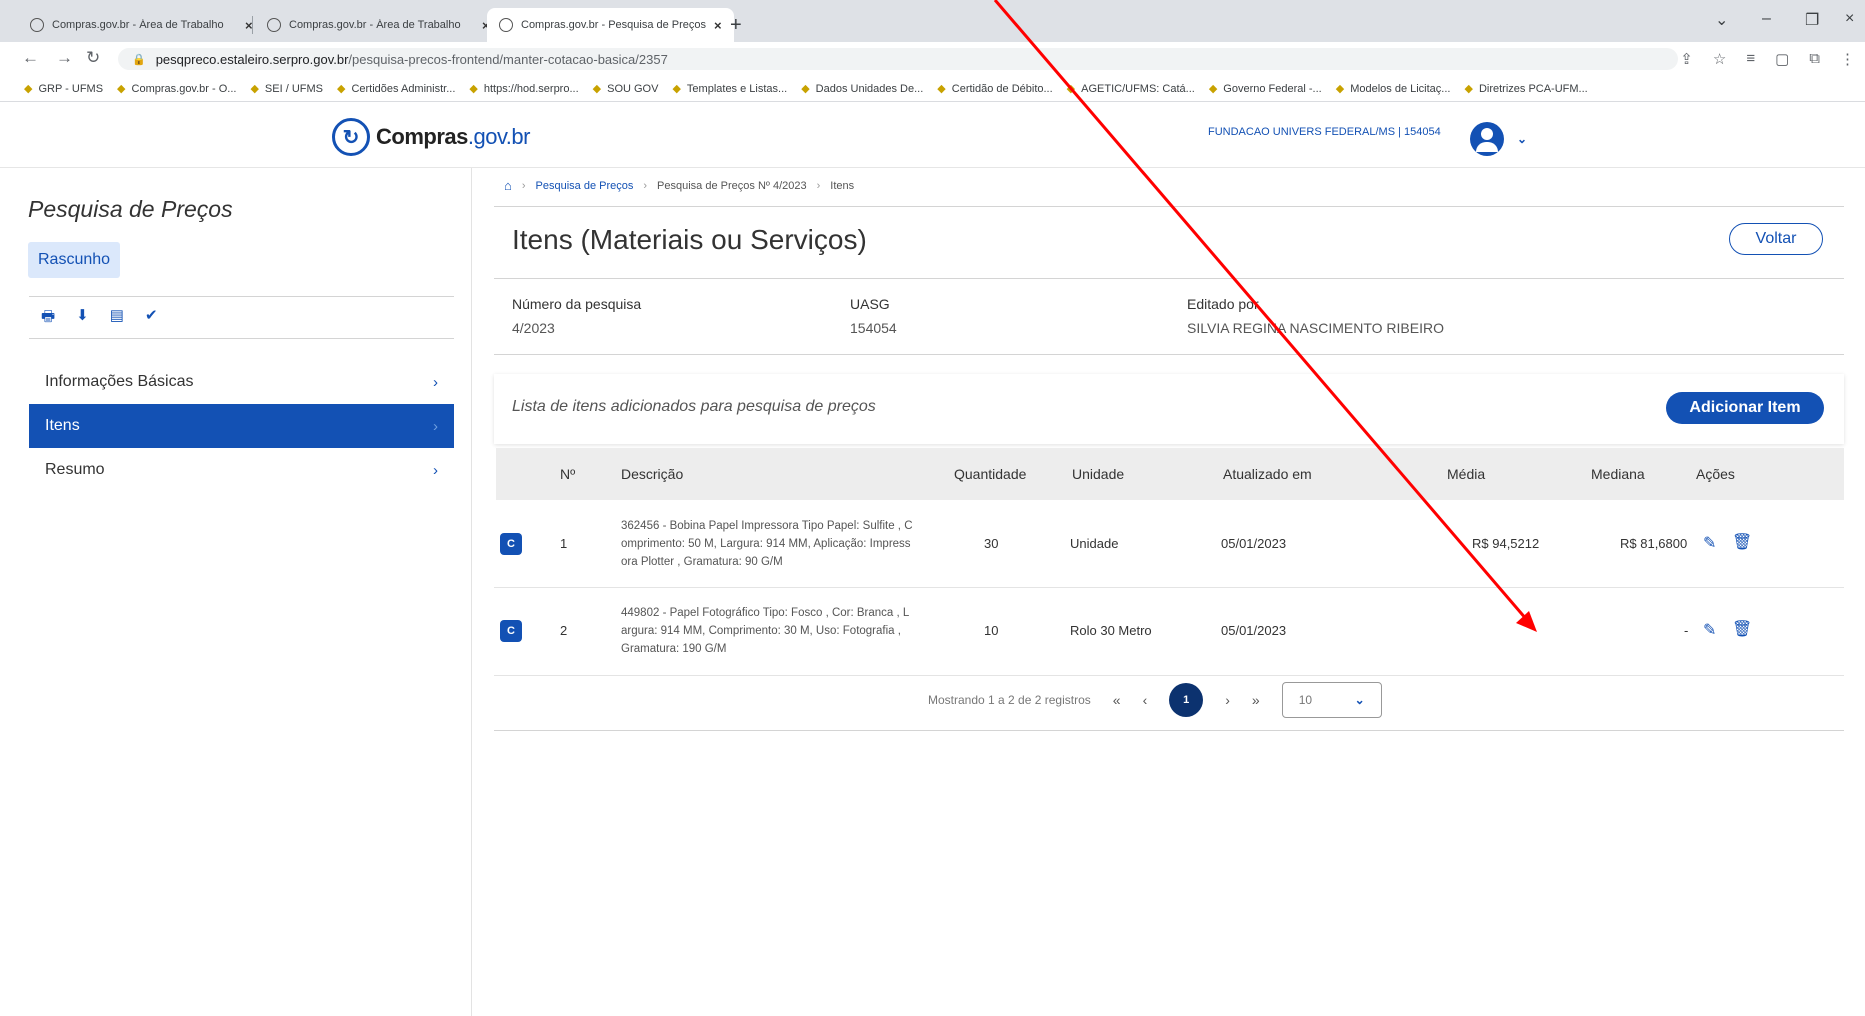 The height and width of the screenshot is (1016, 1865). Describe the element at coordinates (64, 58) in the screenshot. I see `forward-icon: →` at that location.